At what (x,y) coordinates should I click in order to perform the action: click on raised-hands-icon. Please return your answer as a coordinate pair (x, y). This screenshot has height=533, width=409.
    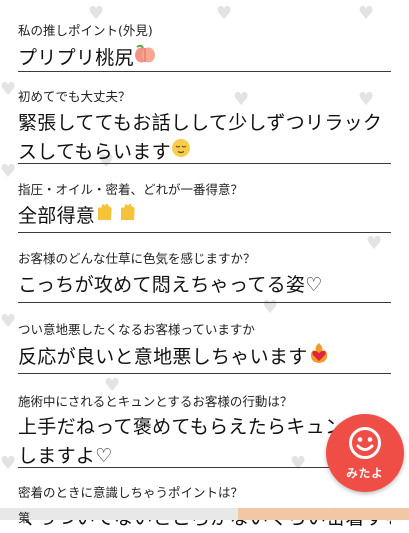
    Looking at the image, I should click on (118, 216).